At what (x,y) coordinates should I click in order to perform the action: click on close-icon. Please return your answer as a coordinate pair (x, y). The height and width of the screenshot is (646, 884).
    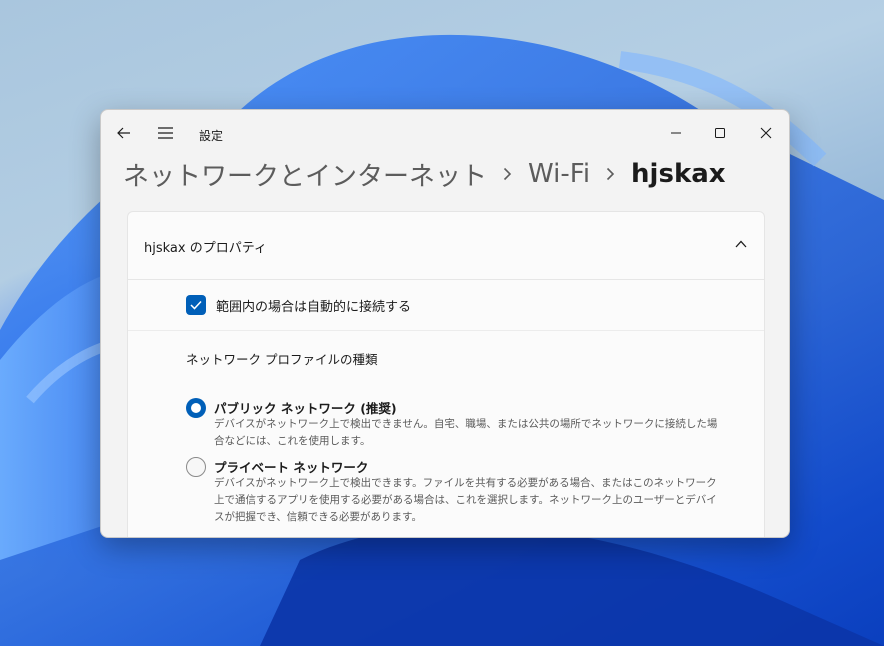
    Looking at the image, I should click on (766, 133).